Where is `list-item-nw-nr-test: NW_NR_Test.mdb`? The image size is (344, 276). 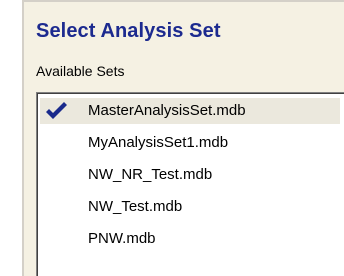
list-item-nw-nr-test: NW_NR_Test.mdb is located at coordinates (190, 175).